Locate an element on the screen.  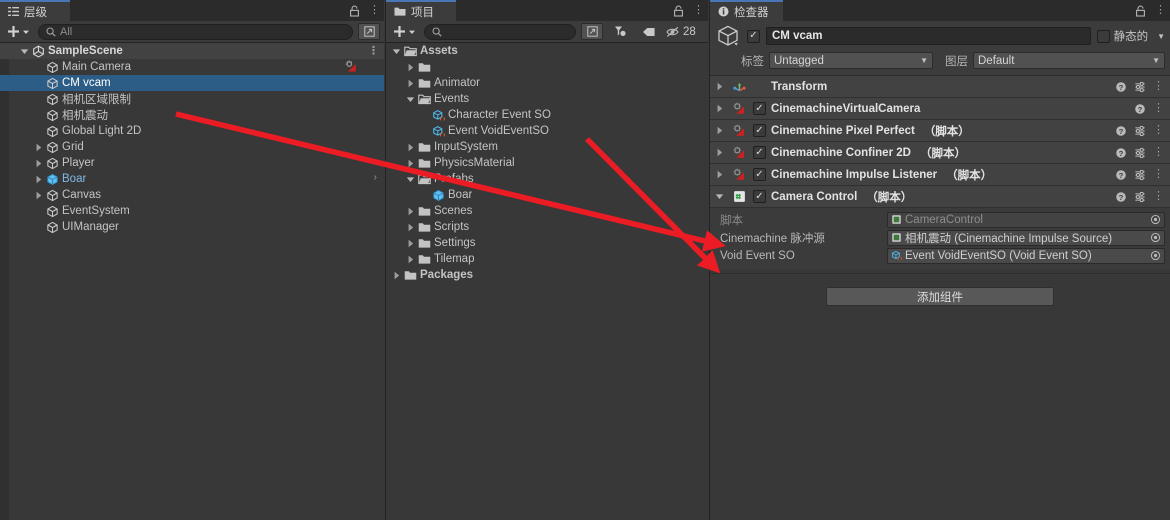
component-header: ✓ CinemachineVirtualCamera? ⋮ is located at coordinates (940, 109).